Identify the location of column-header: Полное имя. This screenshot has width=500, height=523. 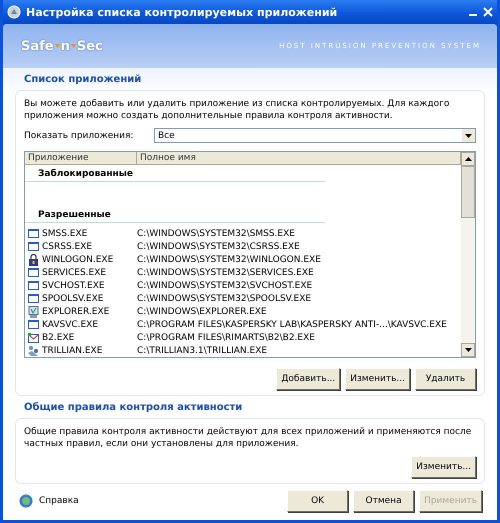
(299, 158).